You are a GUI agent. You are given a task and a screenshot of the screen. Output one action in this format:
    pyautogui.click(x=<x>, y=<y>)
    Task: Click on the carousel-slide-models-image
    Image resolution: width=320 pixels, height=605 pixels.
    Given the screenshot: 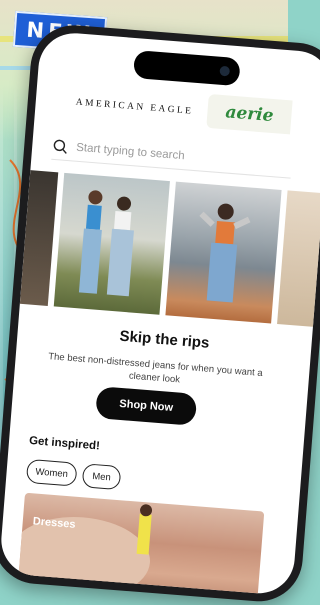 What is the action you would take?
    pyautogui.click(x=111, y=243)
    